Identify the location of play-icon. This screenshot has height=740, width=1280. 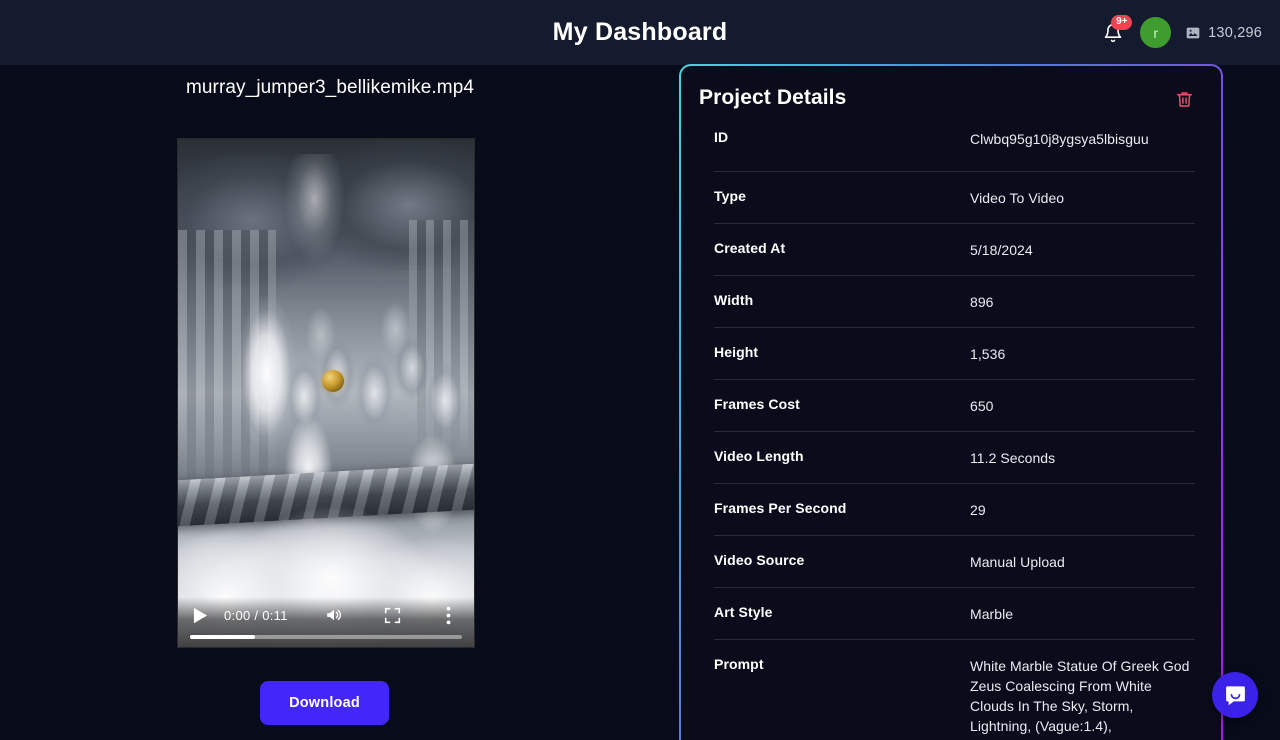
(200, 615).